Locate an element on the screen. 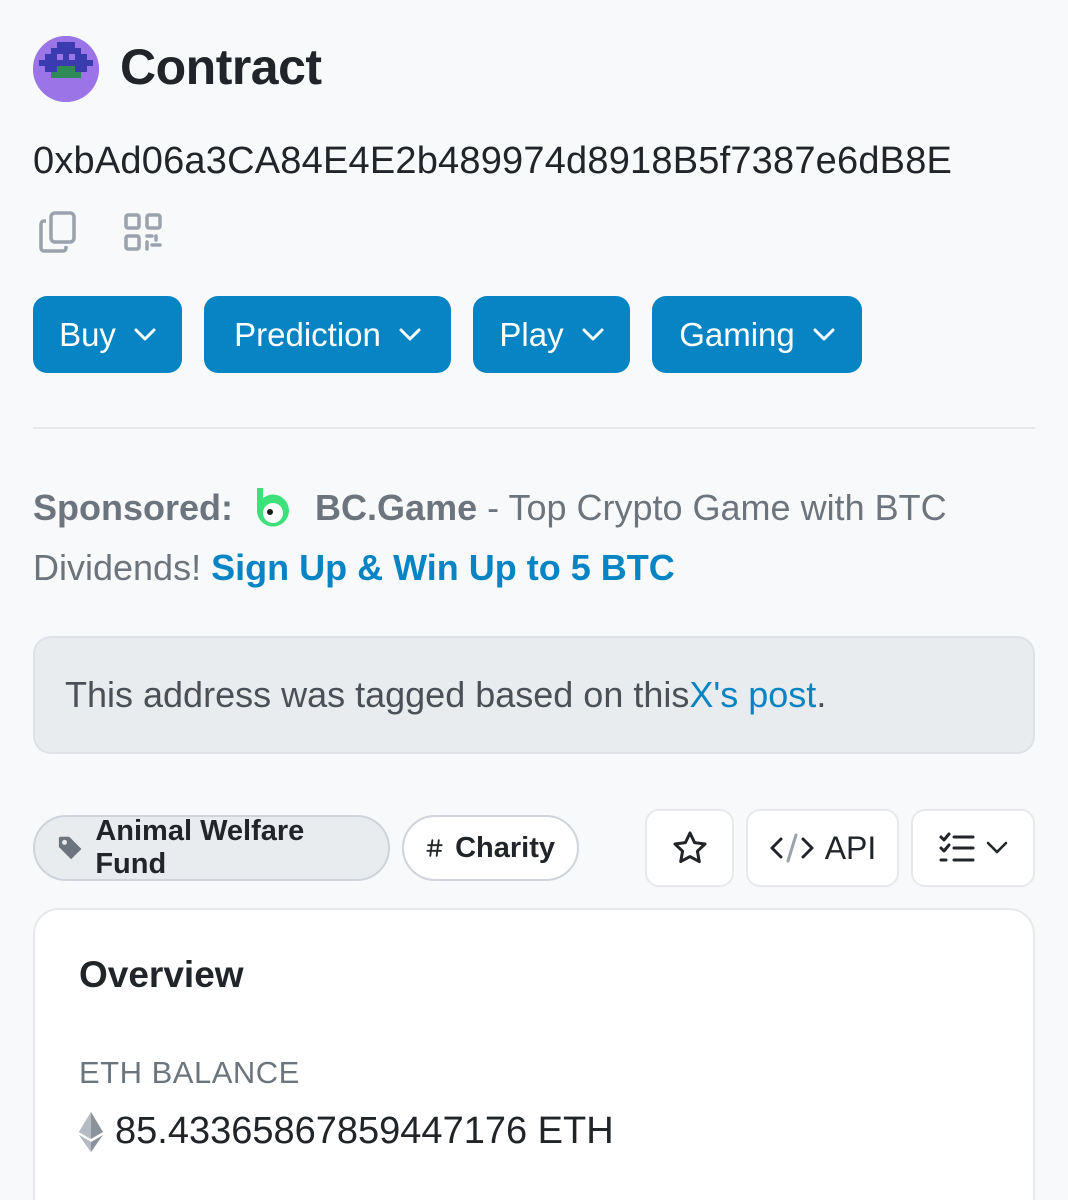 The image size is (1068, 1200). list-check-icon is located at coordinates (957, 847).